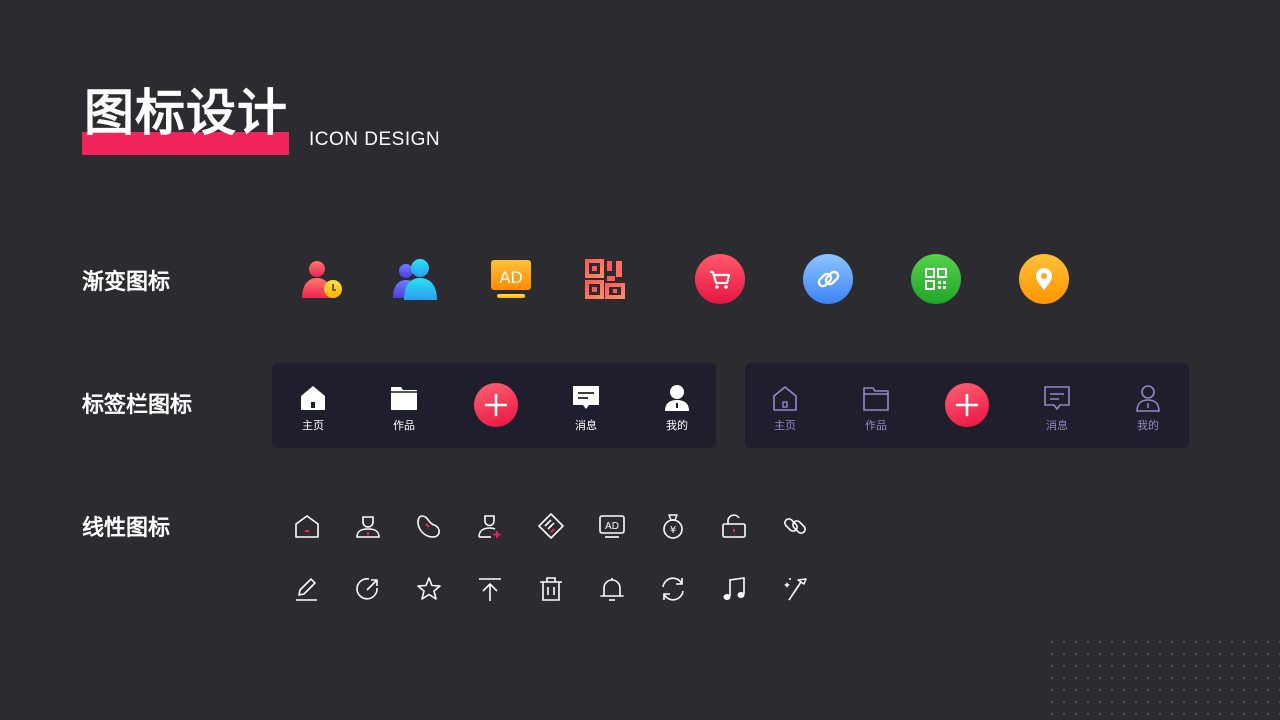 This screenshot has width=1280, height=720. I want to click on page-title: 图标设计, so click(186, 112).